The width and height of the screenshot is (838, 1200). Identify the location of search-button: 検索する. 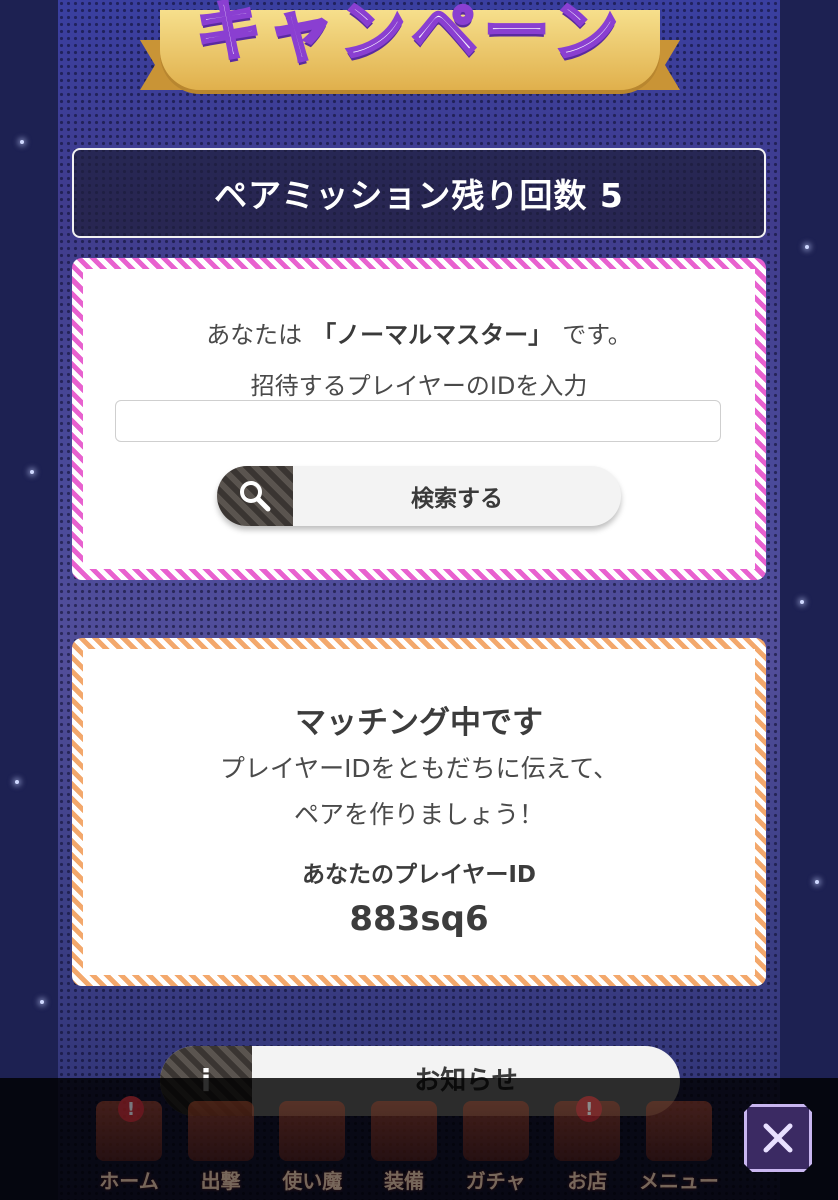
(419, 496).